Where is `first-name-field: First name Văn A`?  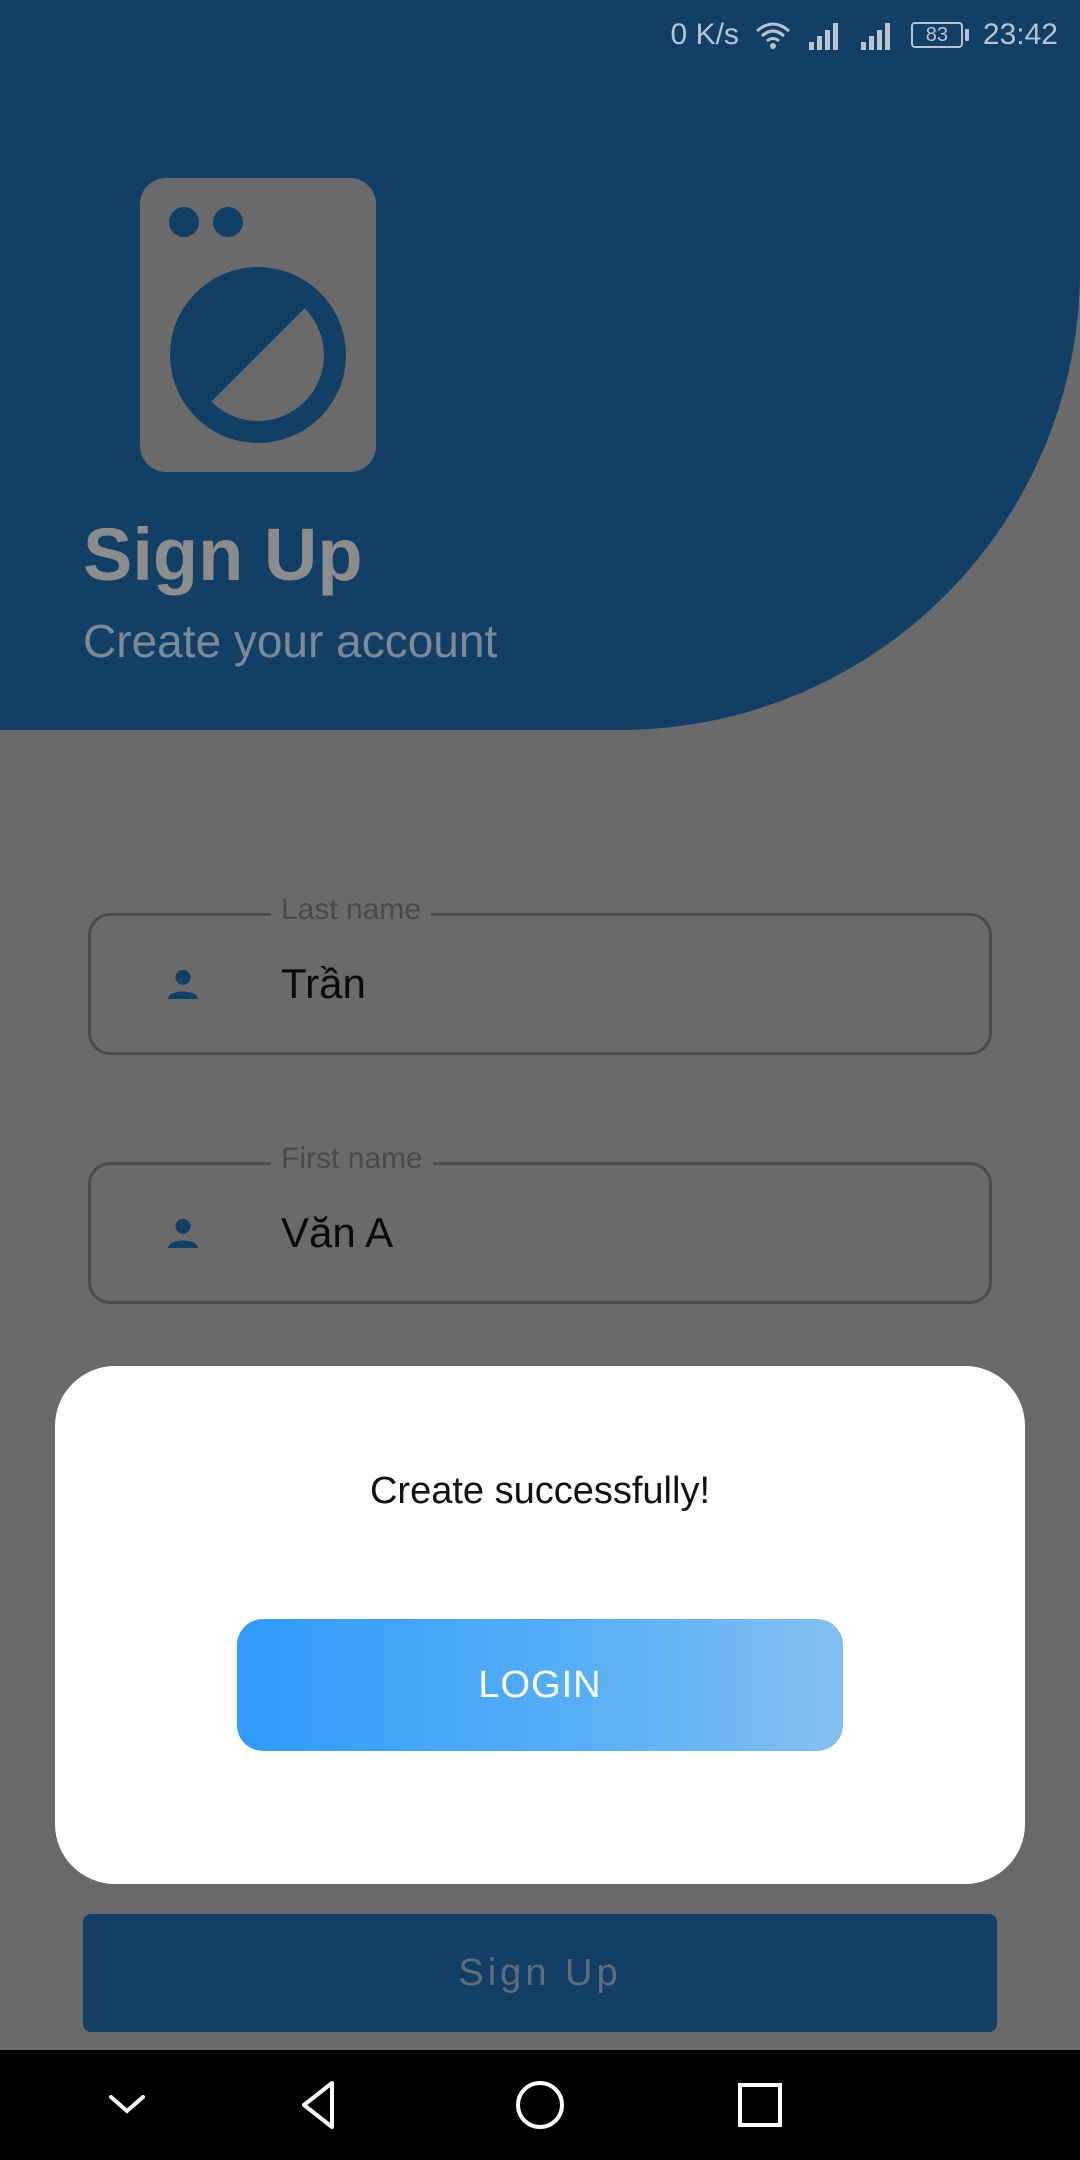 first-name-field: First name Văn A is located at coordinates (540, 1221).